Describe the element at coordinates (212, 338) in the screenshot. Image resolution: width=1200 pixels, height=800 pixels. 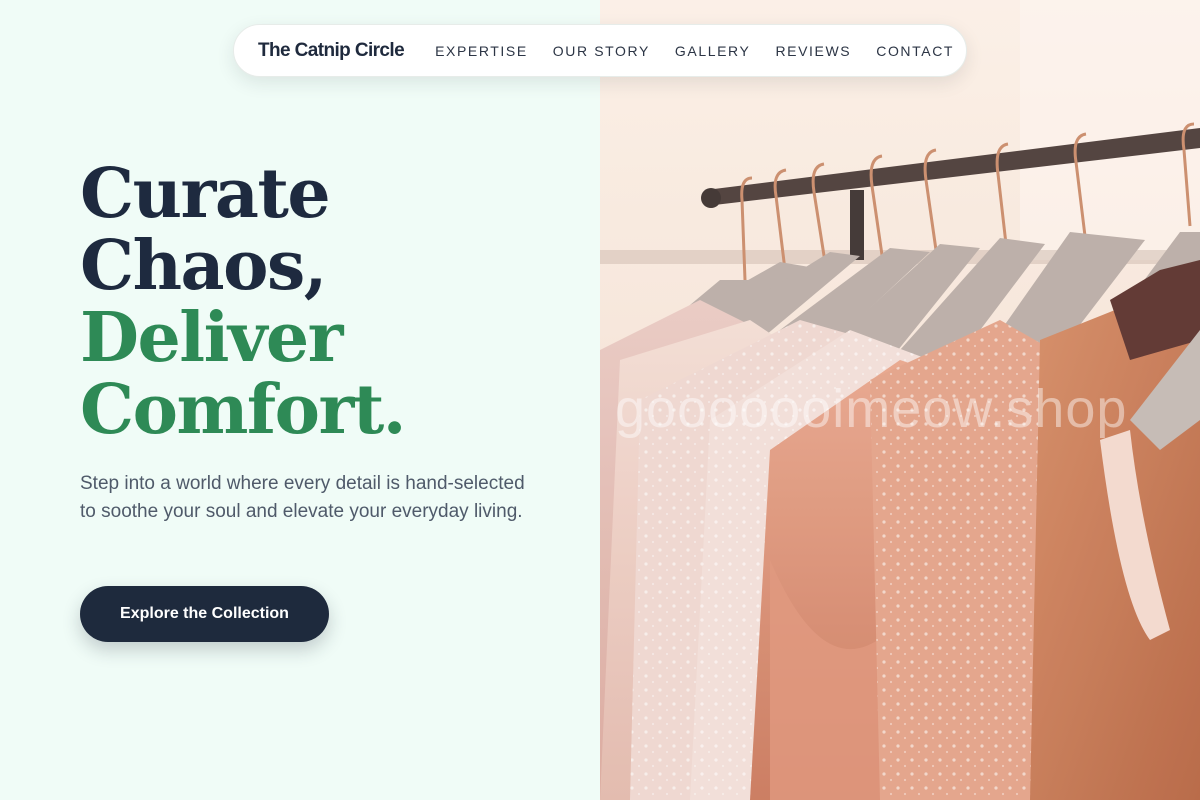
I see `headline-line-3: Deliver` at that location.